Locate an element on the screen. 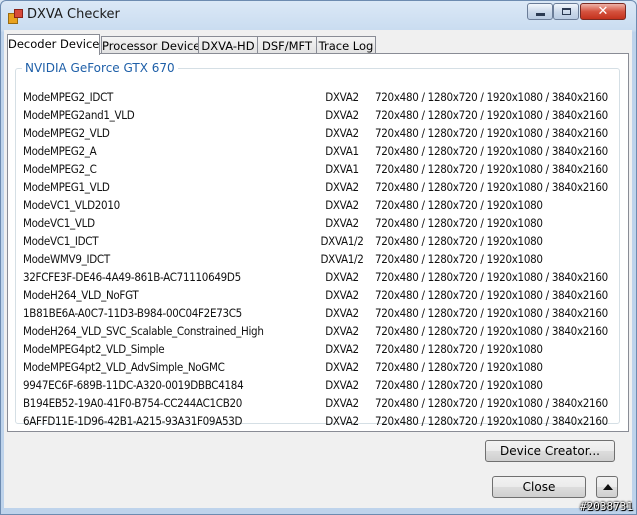  mode-name: ModeMPEG4pt2_VLD_AdvSimple_NoGMC is located at coordinates (124, 367).